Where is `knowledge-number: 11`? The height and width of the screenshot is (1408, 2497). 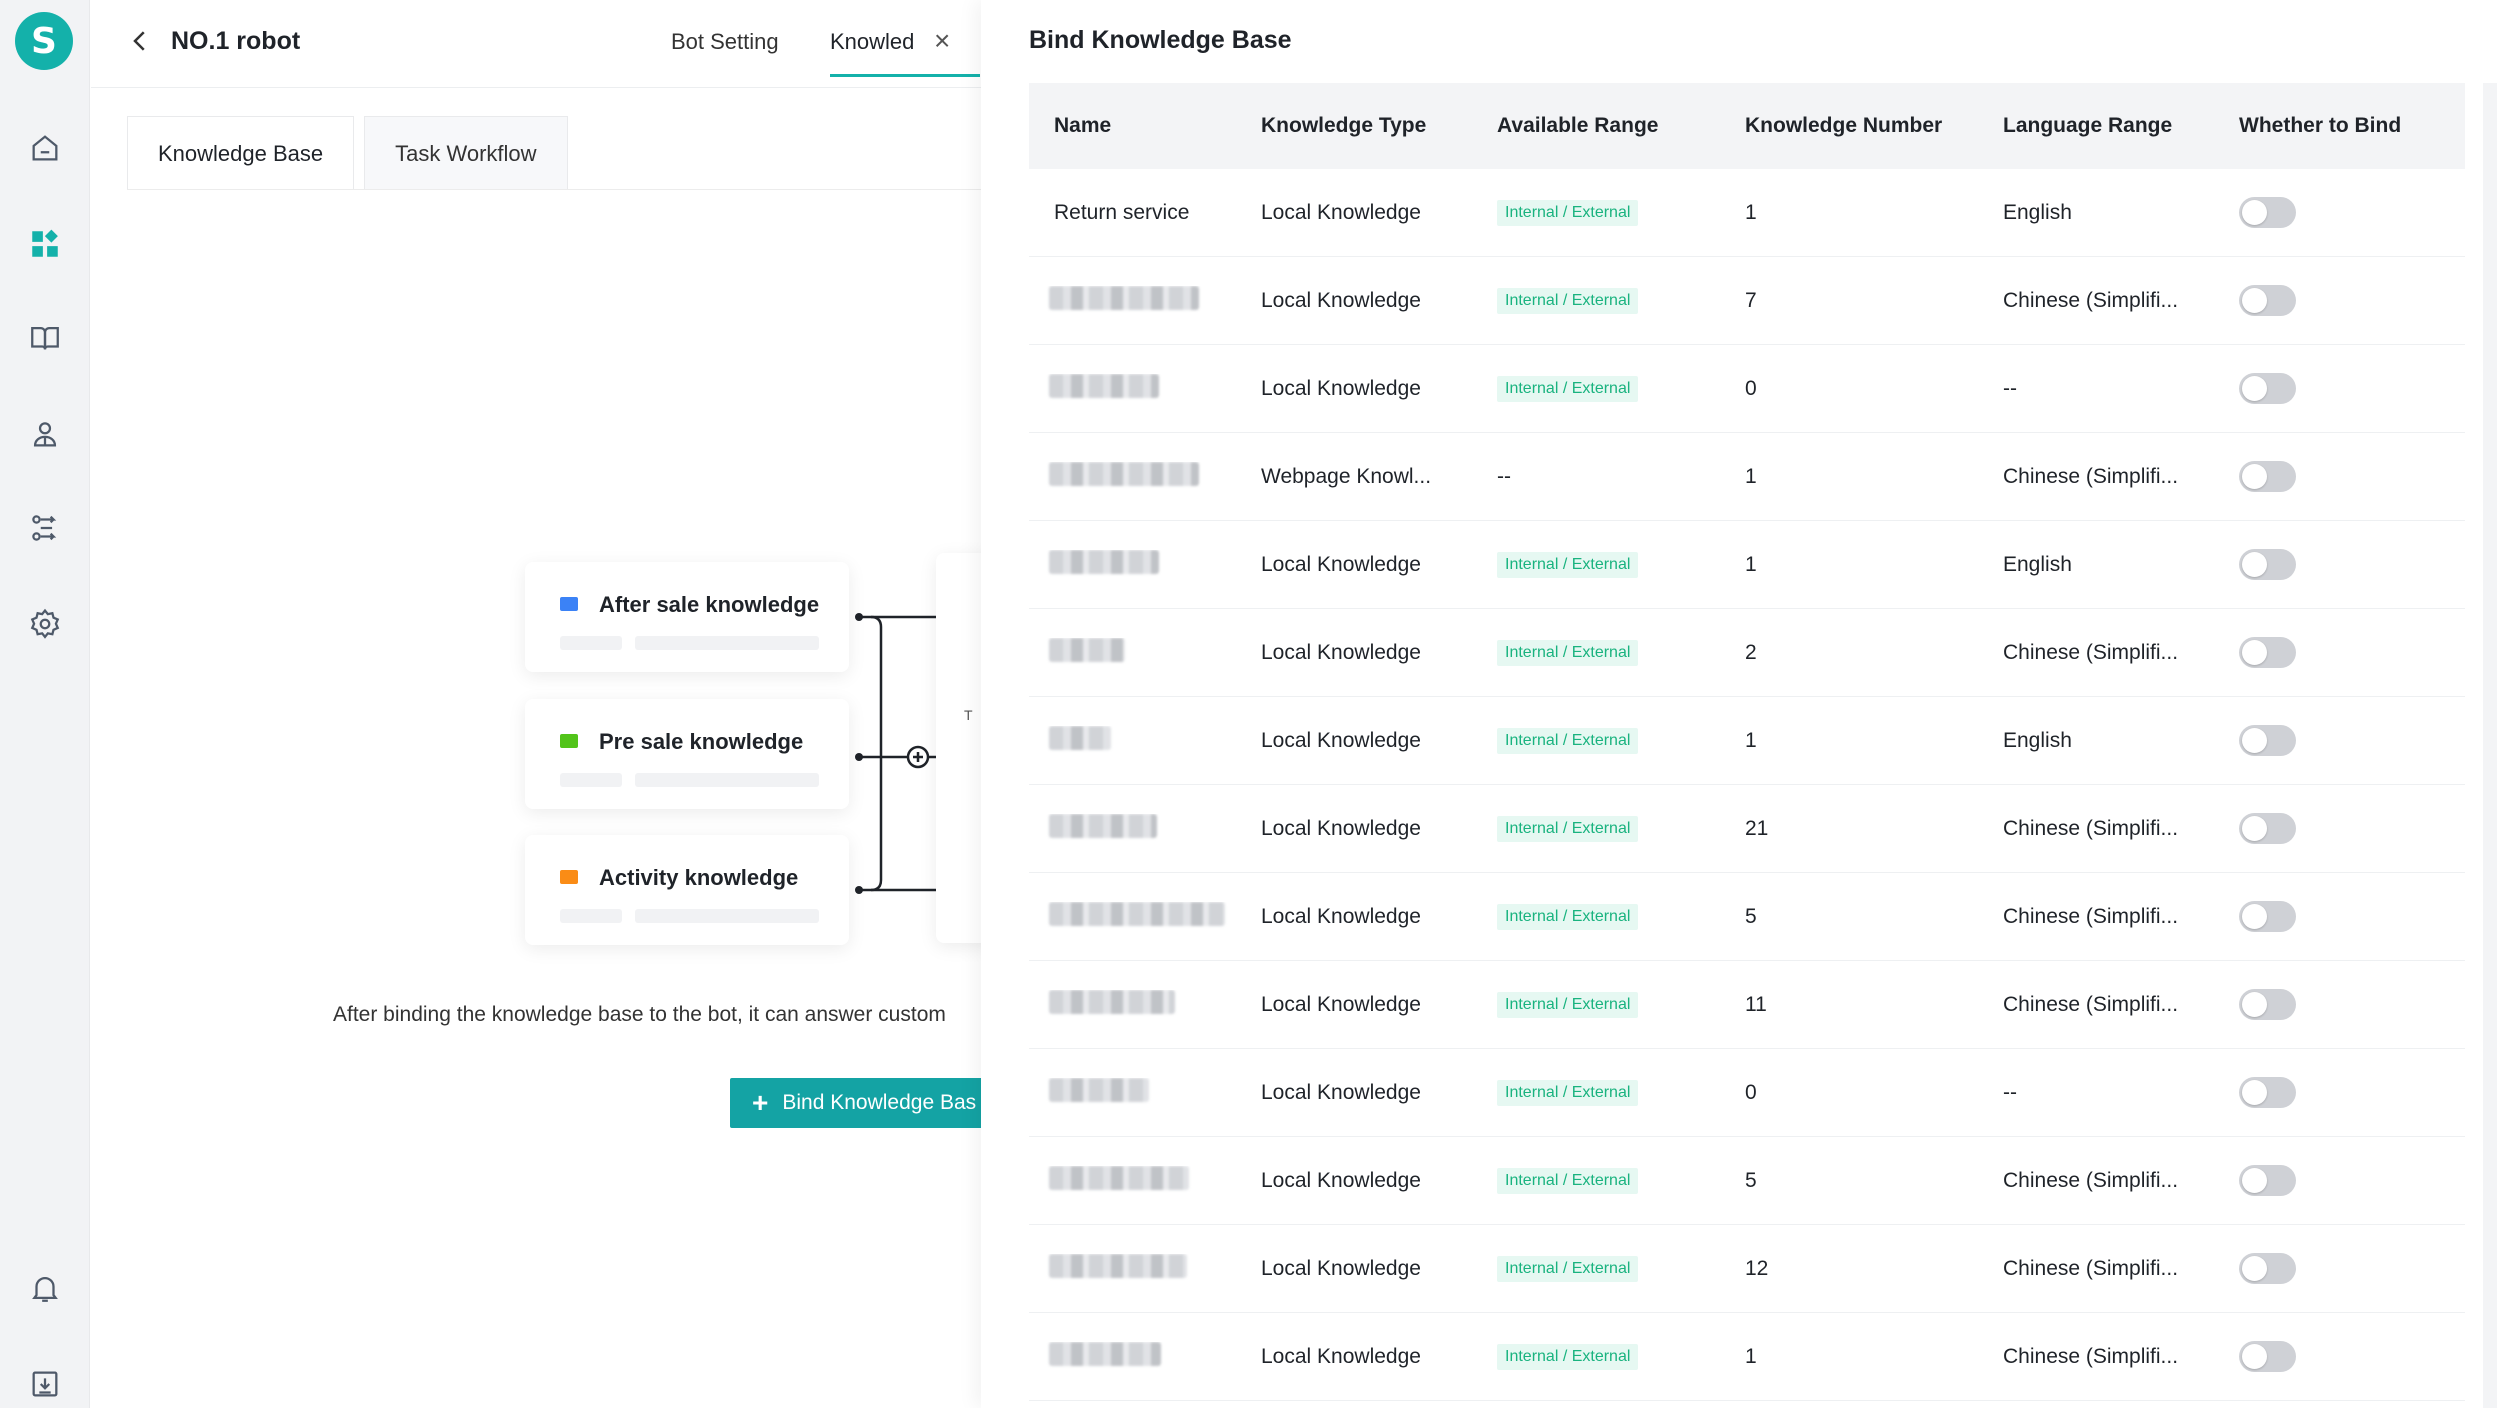
knowledge-number: 11 is located at coordinates (1756, 1004).